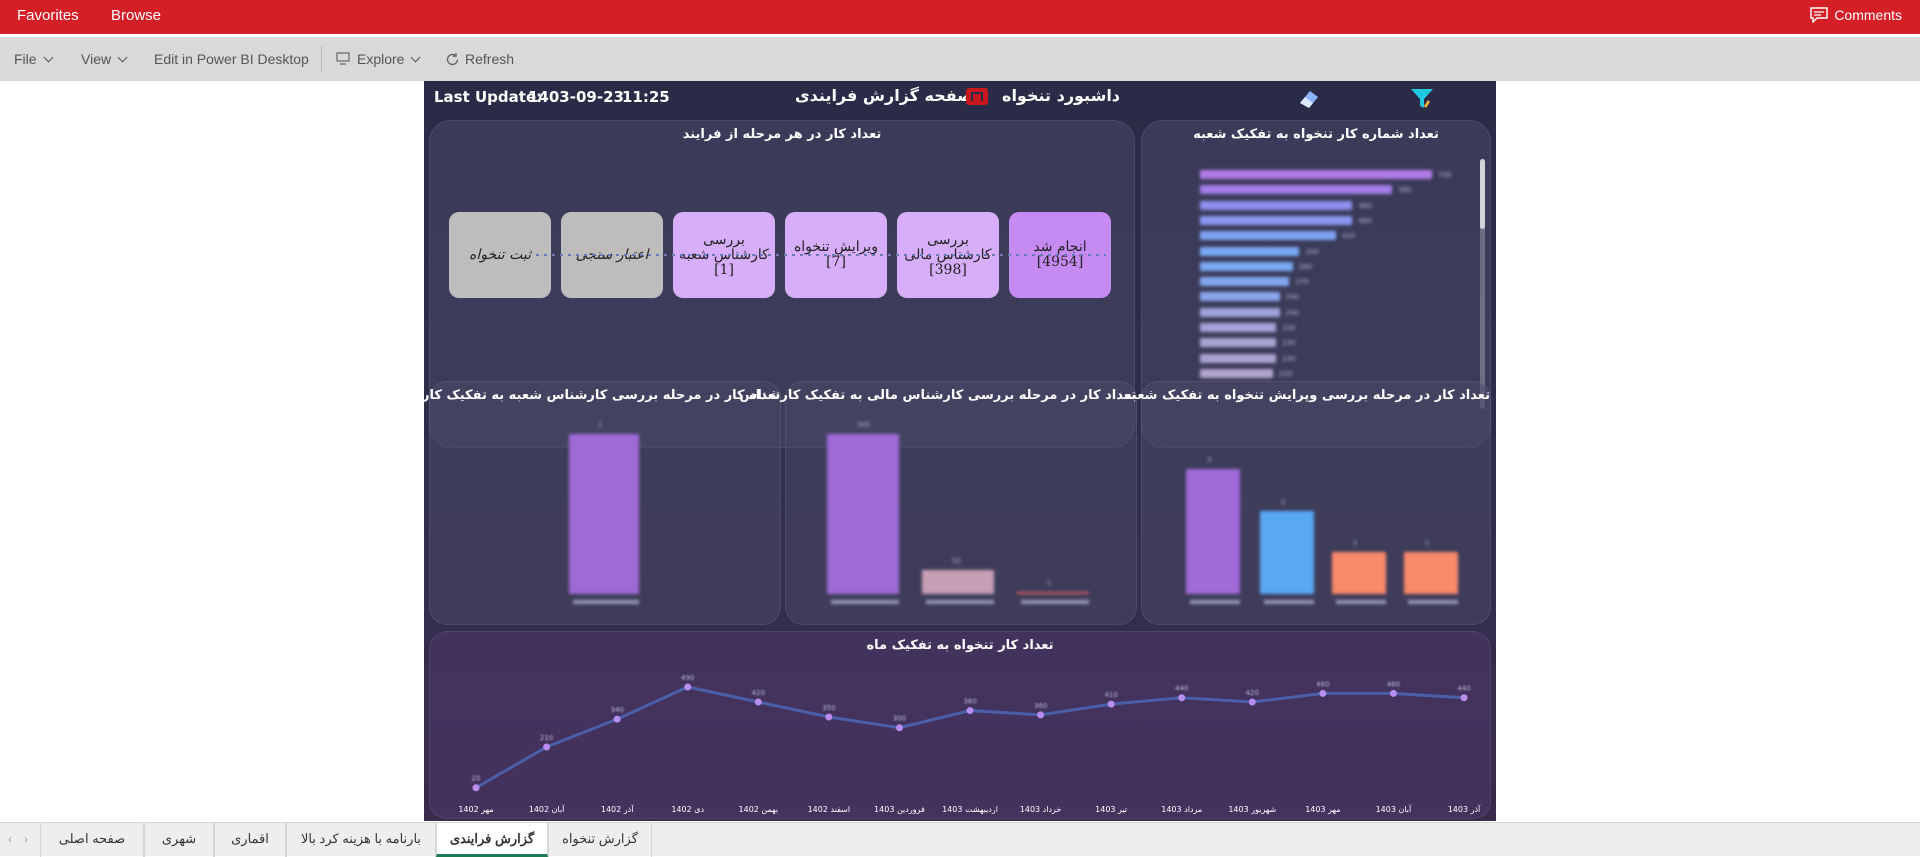 This screenshot has width=1920, height=857. What do you see at coordinates (1309, 99) in the screenshot?
I see `eraser-icon` at bounding box center [1309, 99].